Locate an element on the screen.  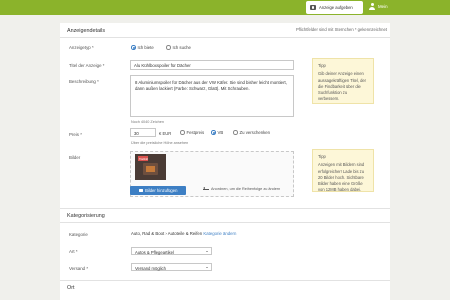
arrow-left-icon is located at coordinates (205, 188).